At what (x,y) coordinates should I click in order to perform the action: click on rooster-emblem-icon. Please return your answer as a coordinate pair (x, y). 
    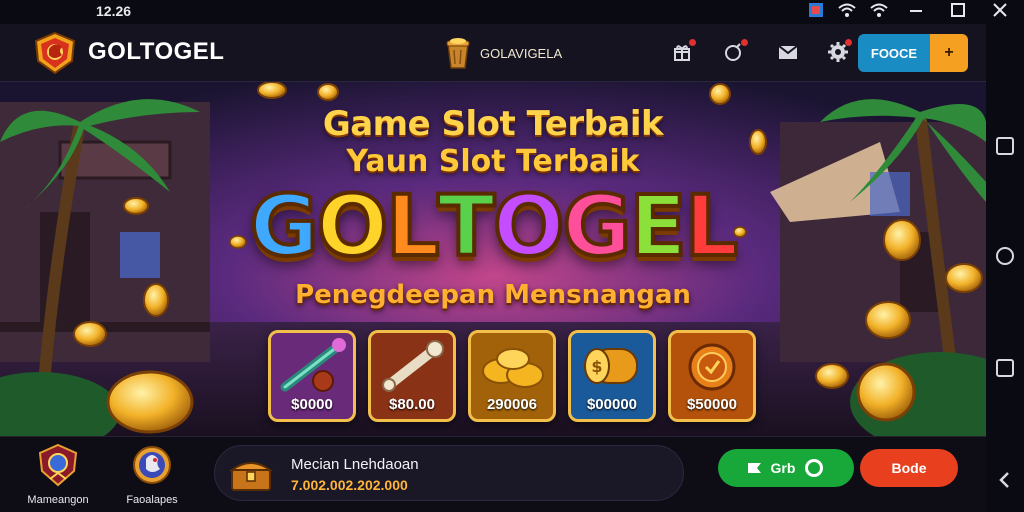
    Looking at the image, I should click on (152, 465).